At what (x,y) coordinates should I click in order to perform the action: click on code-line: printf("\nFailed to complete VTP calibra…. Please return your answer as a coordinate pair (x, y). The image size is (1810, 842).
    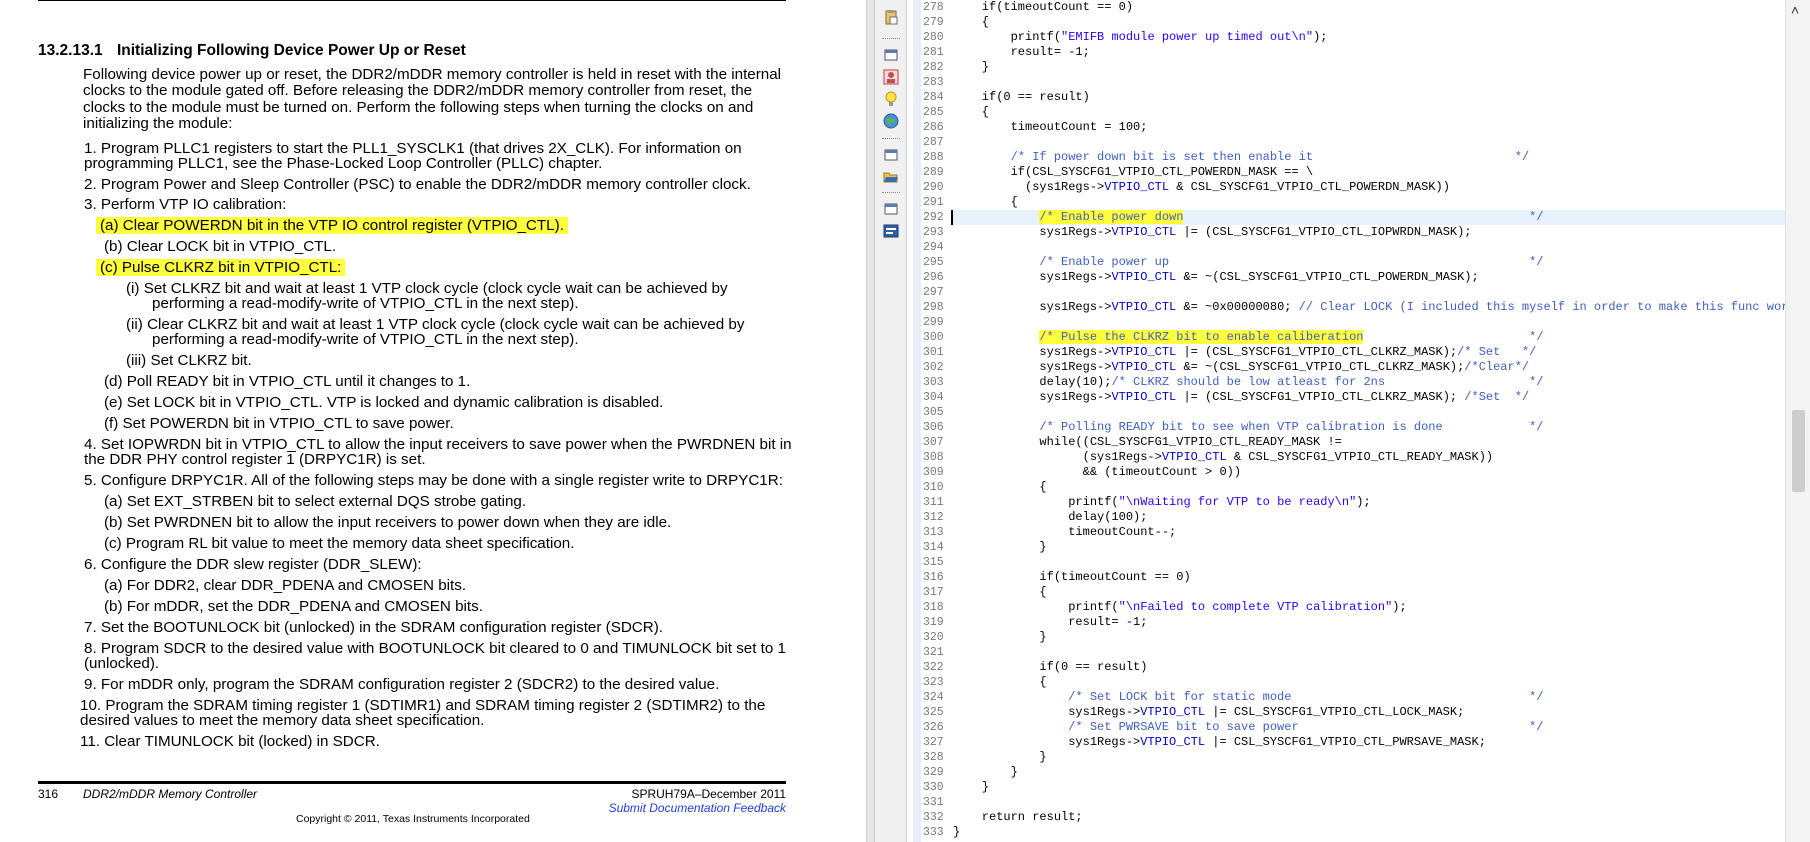
    Looking at the image, I should click on (1179, 607).